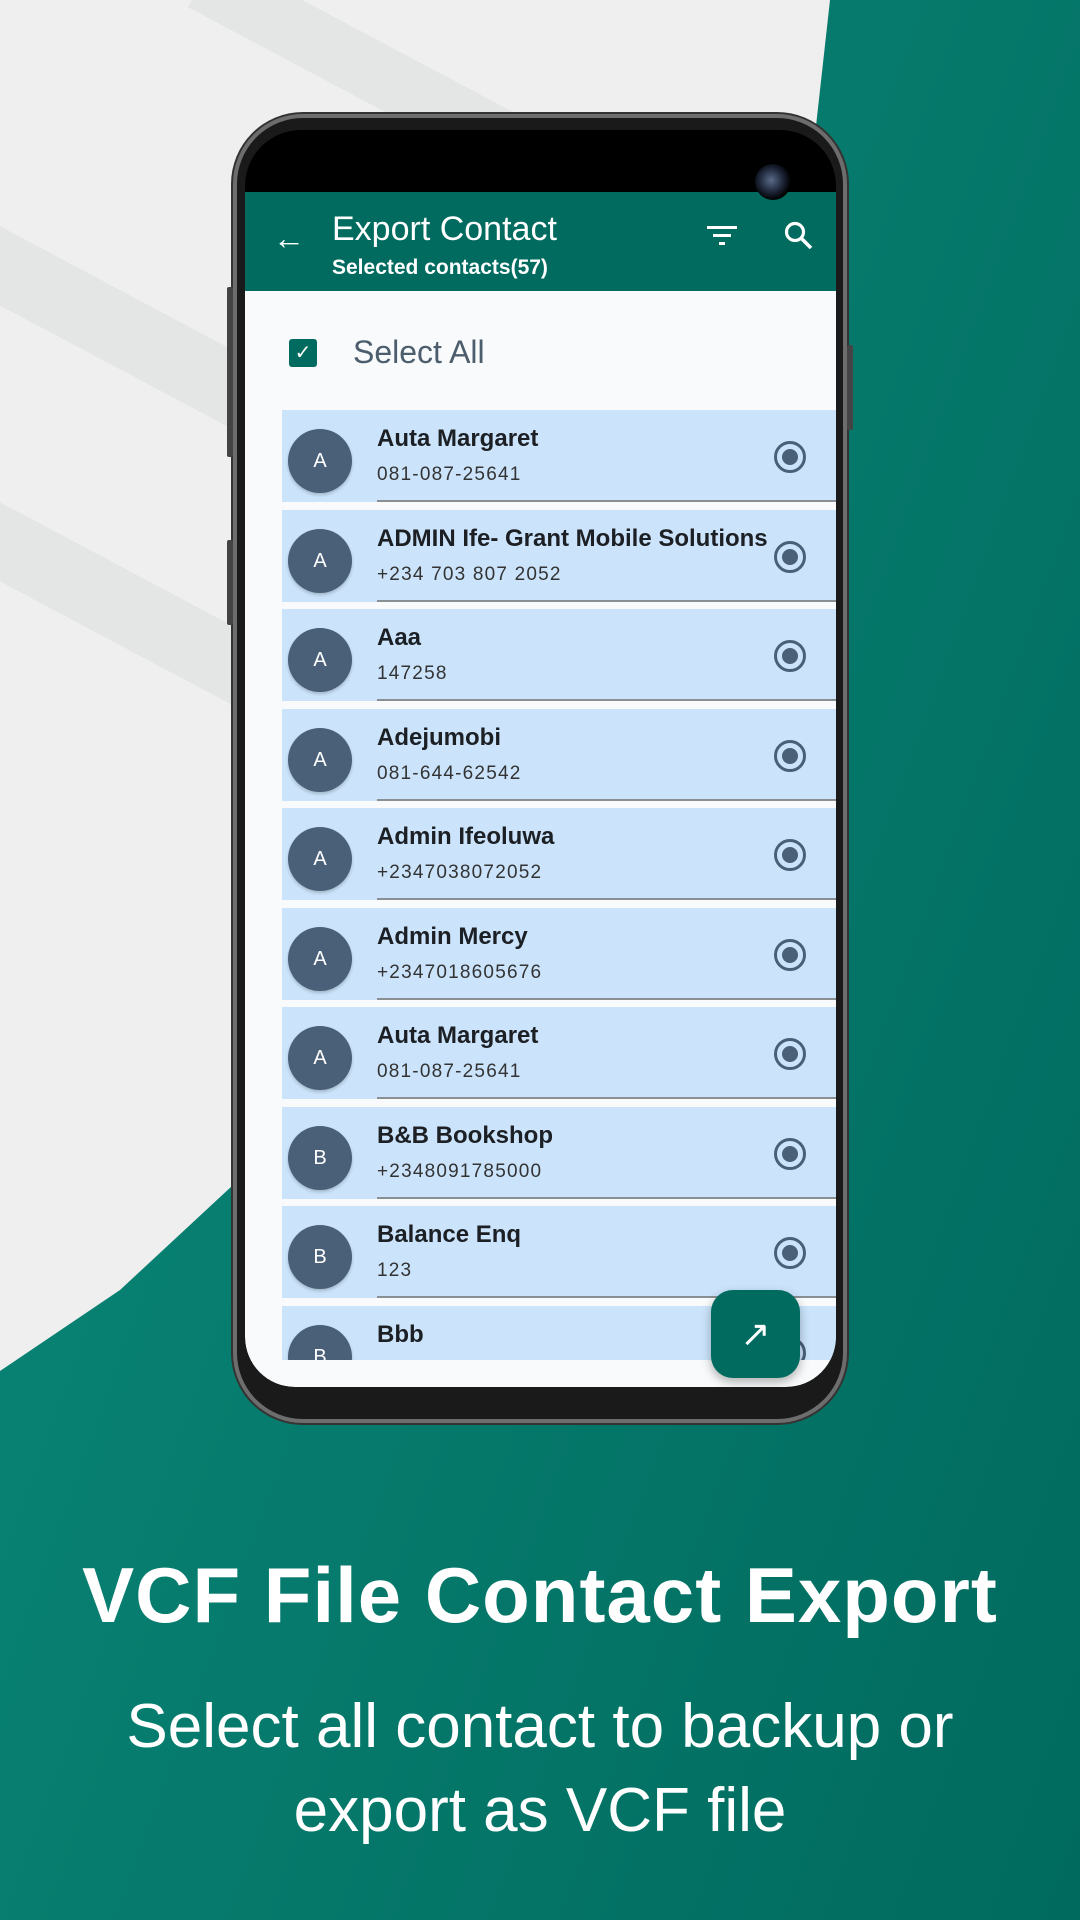  I want to click on back-arrow-icon: ←, so click(289, 238).